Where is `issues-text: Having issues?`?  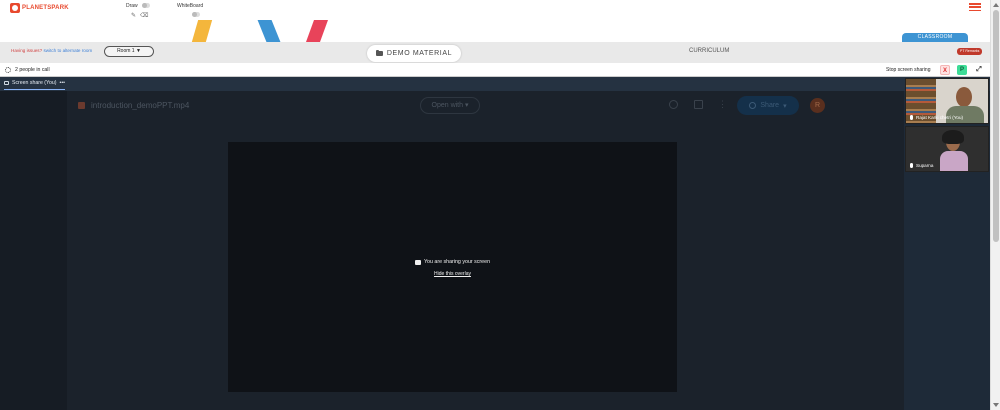 issues-text: Having issues? is located at coordinates (27, 50).